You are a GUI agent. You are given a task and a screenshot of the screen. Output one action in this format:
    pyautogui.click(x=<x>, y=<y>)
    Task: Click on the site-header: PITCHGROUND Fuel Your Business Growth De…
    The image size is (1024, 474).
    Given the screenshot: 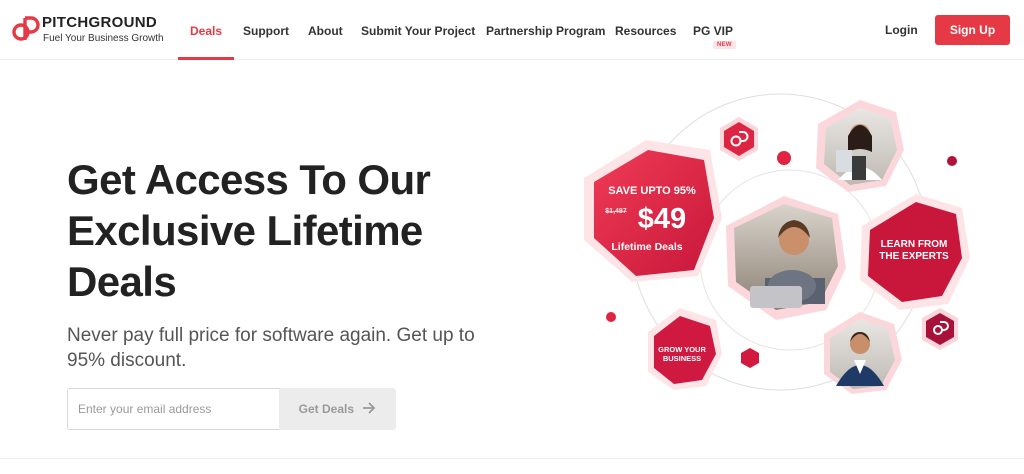 What is the action you would take?
    pyautogui.click(x=512, y=30)
    